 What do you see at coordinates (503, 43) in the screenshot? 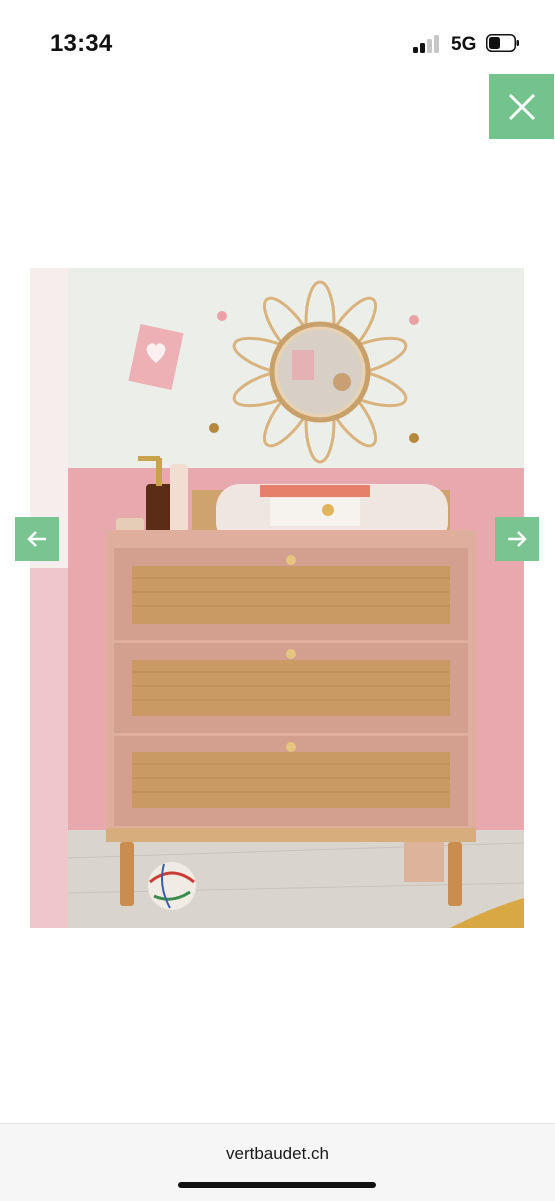
I see `battery-icon` at bounding box center [503, 43].